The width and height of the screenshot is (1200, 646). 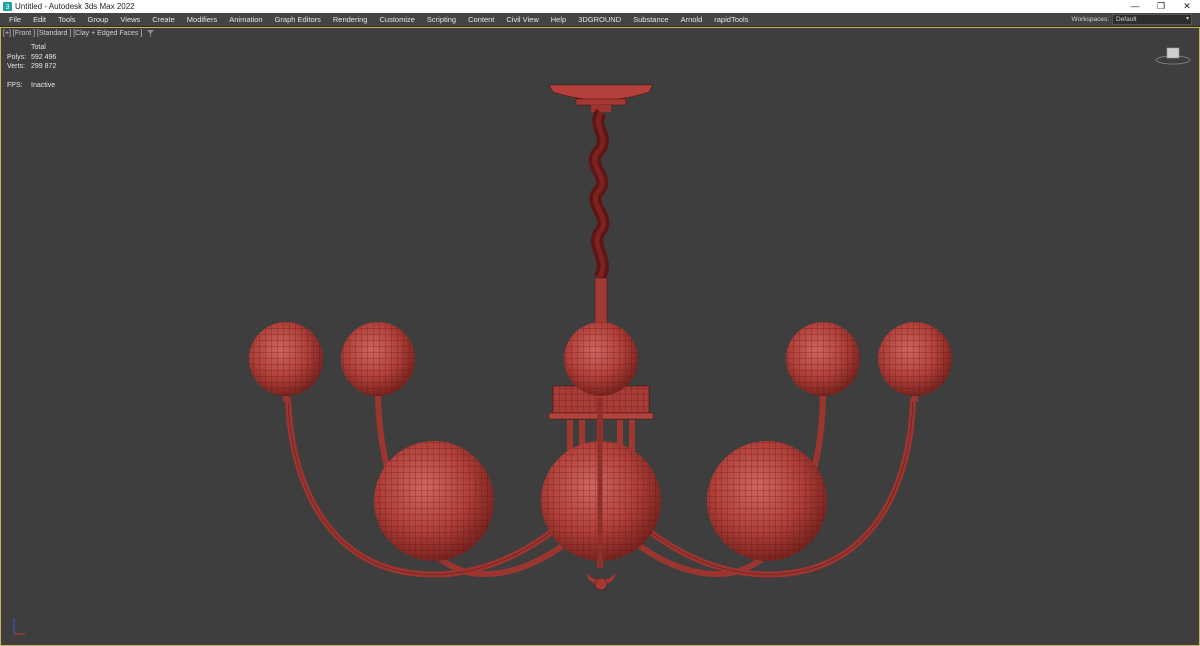 What do you see at coordinates (17, 57) in the screenshot?
I see `polys-label: Polys:` at bounding box center [17, 57].